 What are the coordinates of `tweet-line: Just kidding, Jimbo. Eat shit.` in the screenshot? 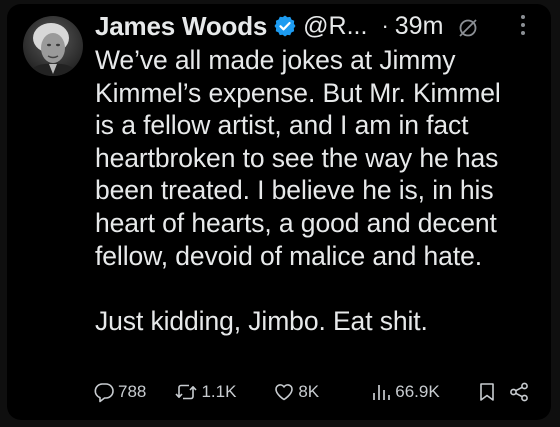 It's located at (261, 320).